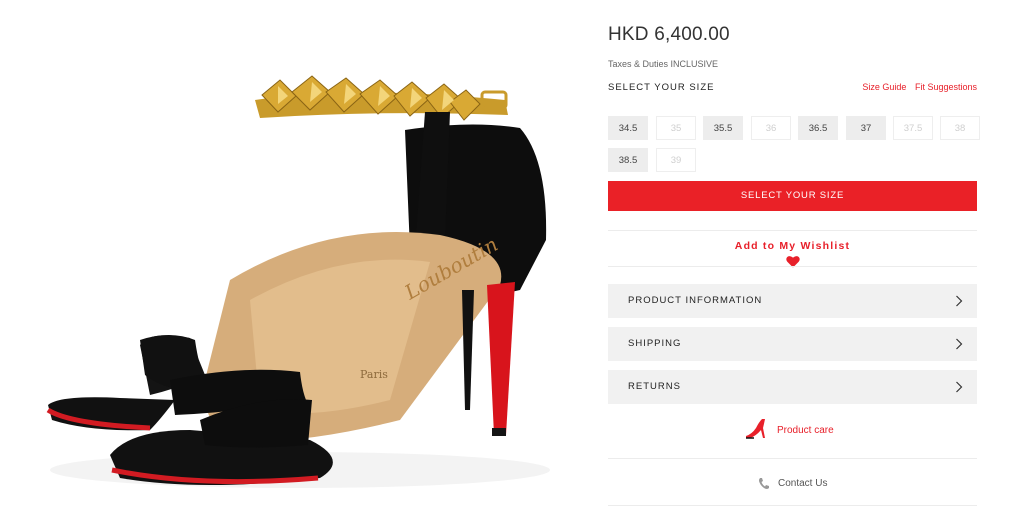 This screenshot has height=513, width=1012. What do you see at coordinates (792, 246) in the screenshot?
I see `wishlist-label: Add to My Wishlist` at bounding box center [792, 246].